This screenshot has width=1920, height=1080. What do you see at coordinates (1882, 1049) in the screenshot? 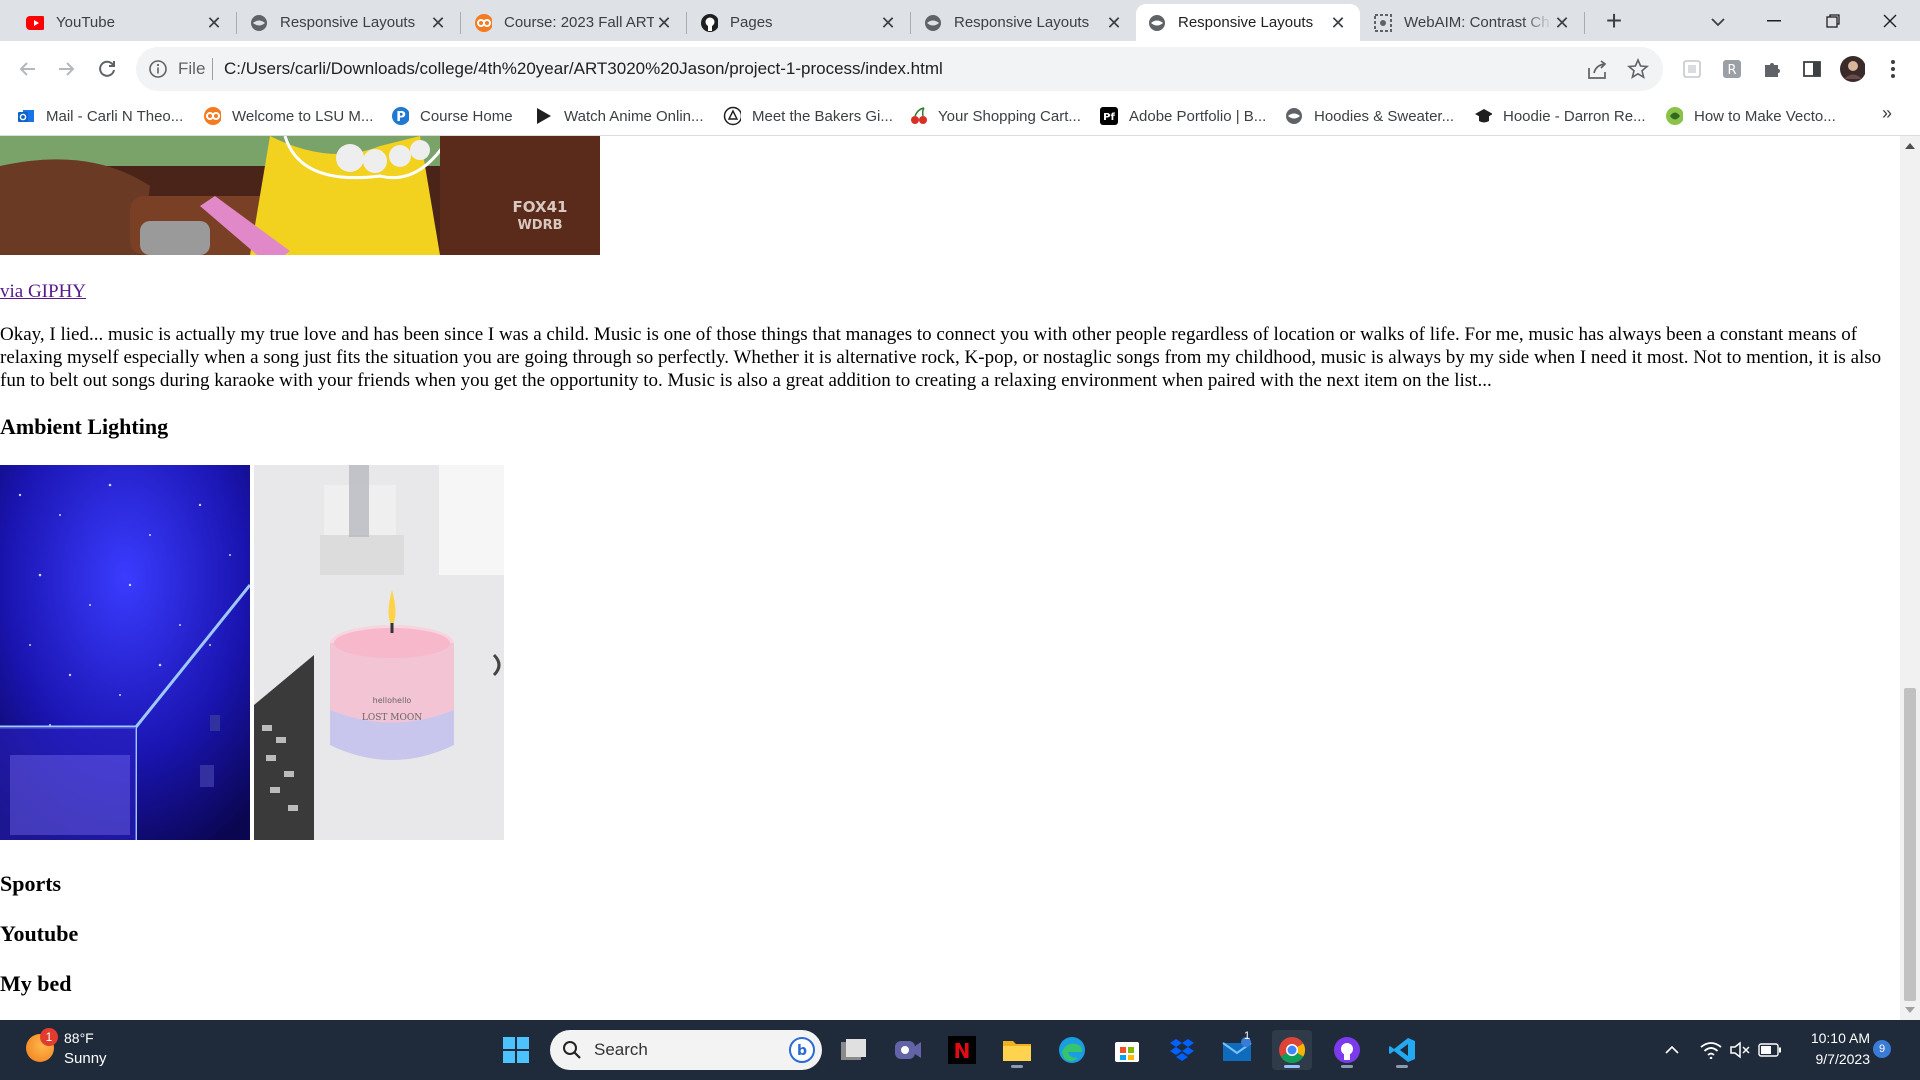
I see `notification-badge: 9` at bounding box center [1882, 1049].